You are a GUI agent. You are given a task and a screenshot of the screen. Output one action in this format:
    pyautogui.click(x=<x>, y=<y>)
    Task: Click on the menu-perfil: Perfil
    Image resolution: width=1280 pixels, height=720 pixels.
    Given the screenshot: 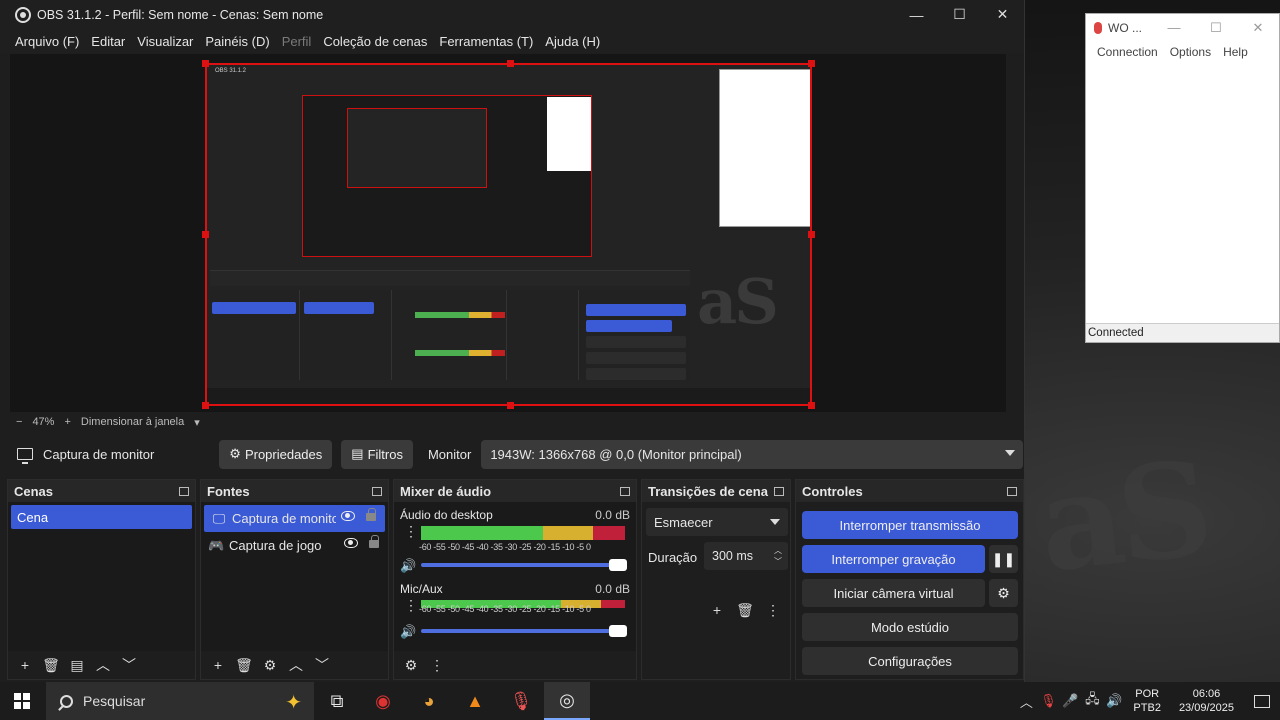 What is the action you would take?
    pyautogui.click(x=297, y=41)
    